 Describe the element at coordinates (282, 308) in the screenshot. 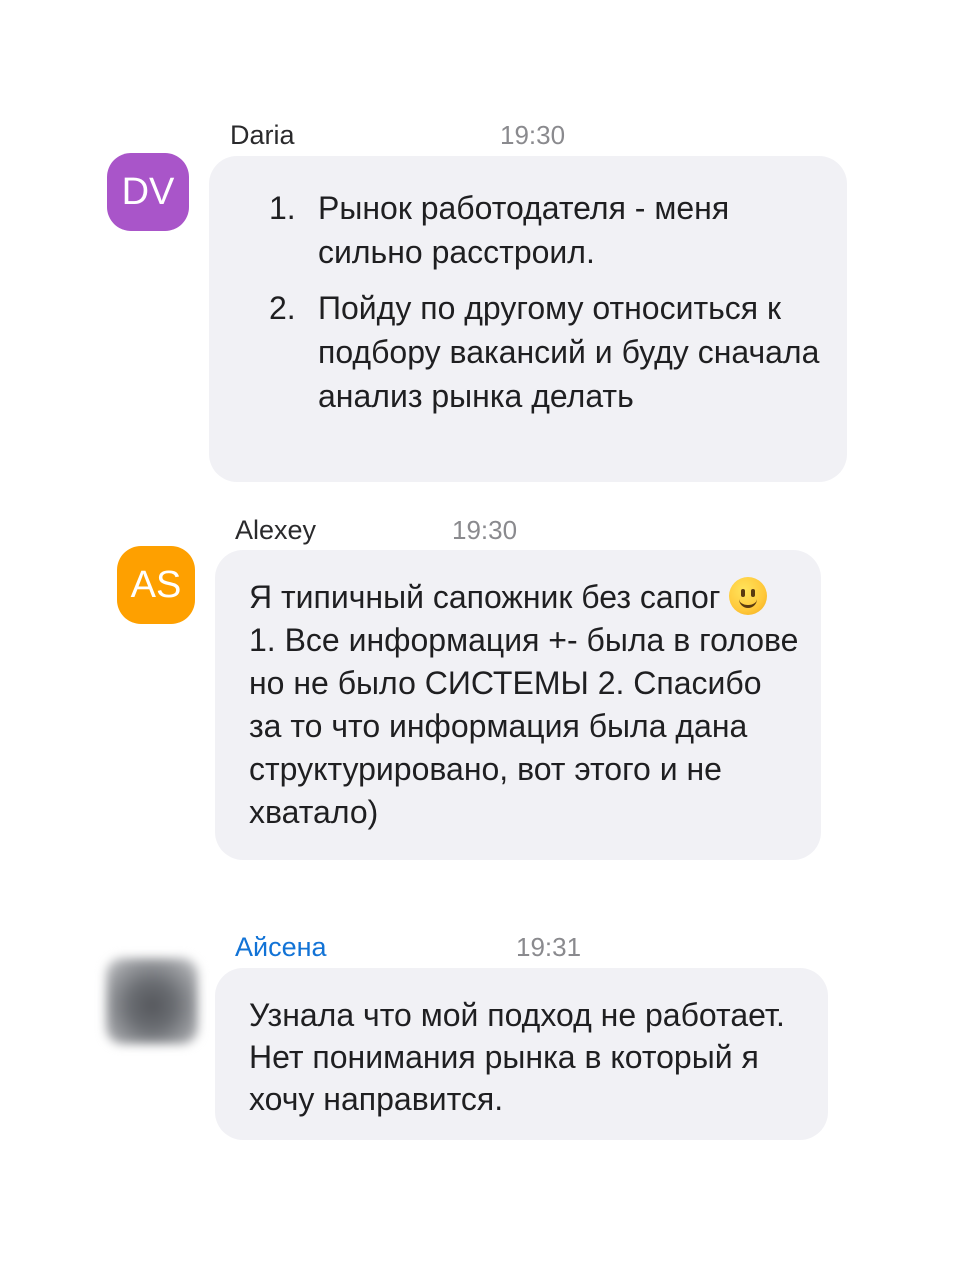

I see `list-number: 2.` at that location.